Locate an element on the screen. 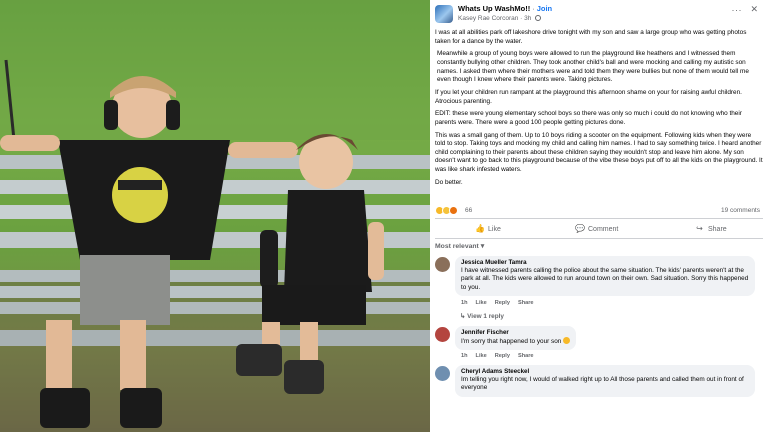  post-actions: 👍 Like 💬 Comment ↪ Share is located at coordinates (599, 229).